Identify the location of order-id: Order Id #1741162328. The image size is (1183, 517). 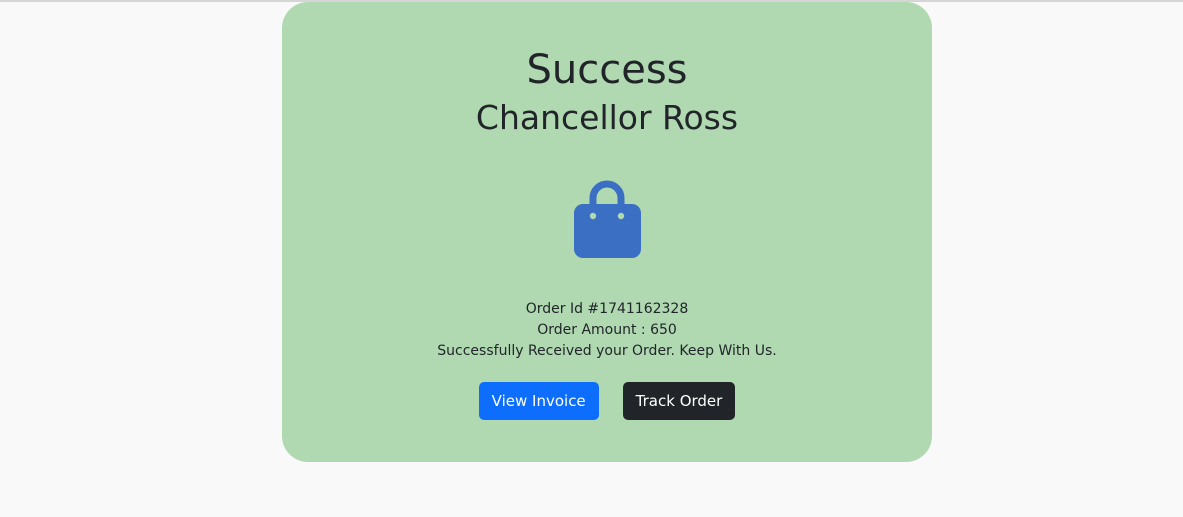
(607, 309).